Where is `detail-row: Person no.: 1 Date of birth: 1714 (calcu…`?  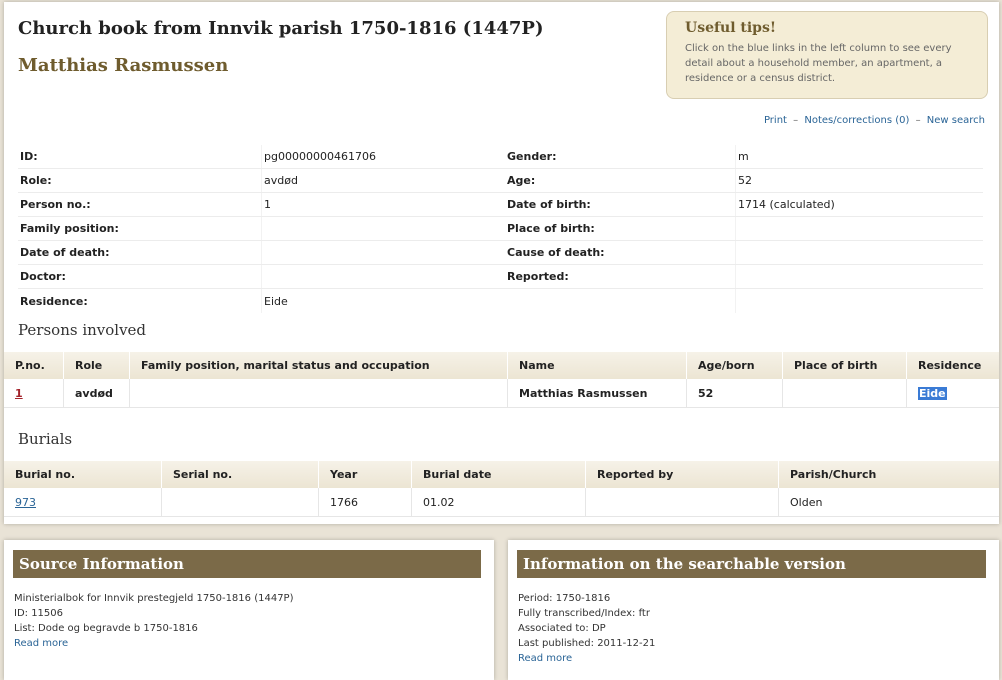
detail-row: Person no.: 1 Date of birth: 1714 (calcu… is located at coordinates (500, 205).